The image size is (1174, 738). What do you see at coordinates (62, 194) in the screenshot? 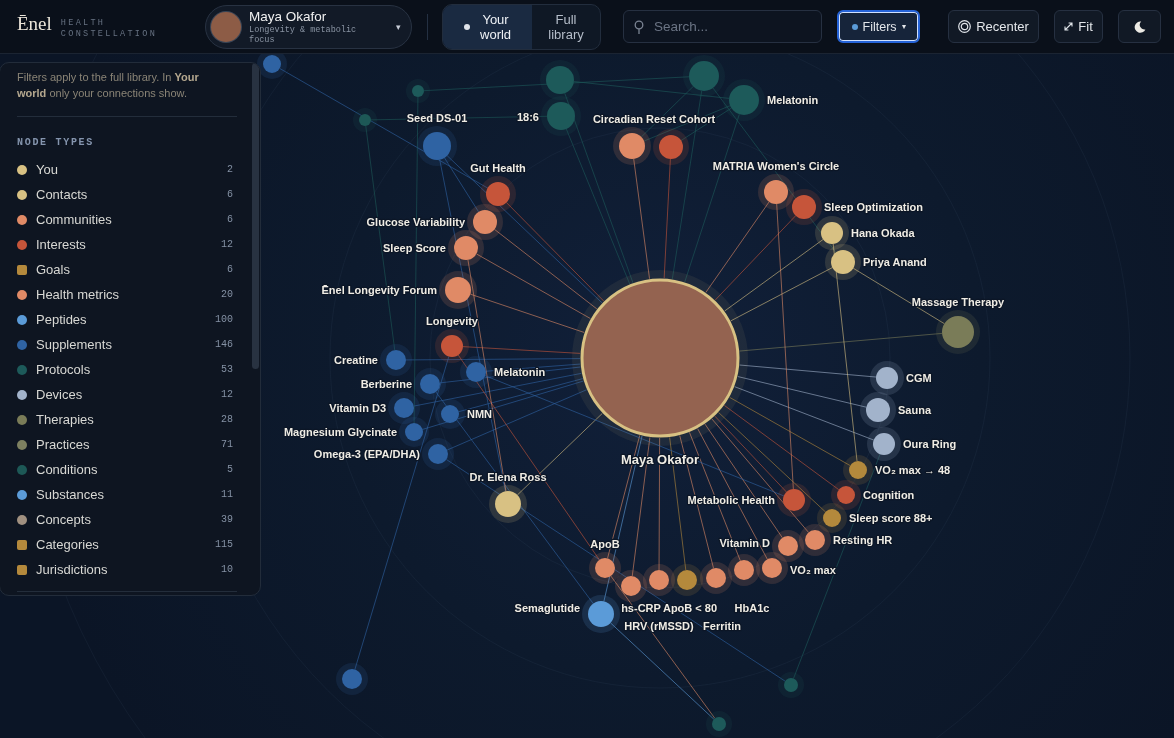
I see `node-type-label: Contacts` at bounding box center [62, 194].